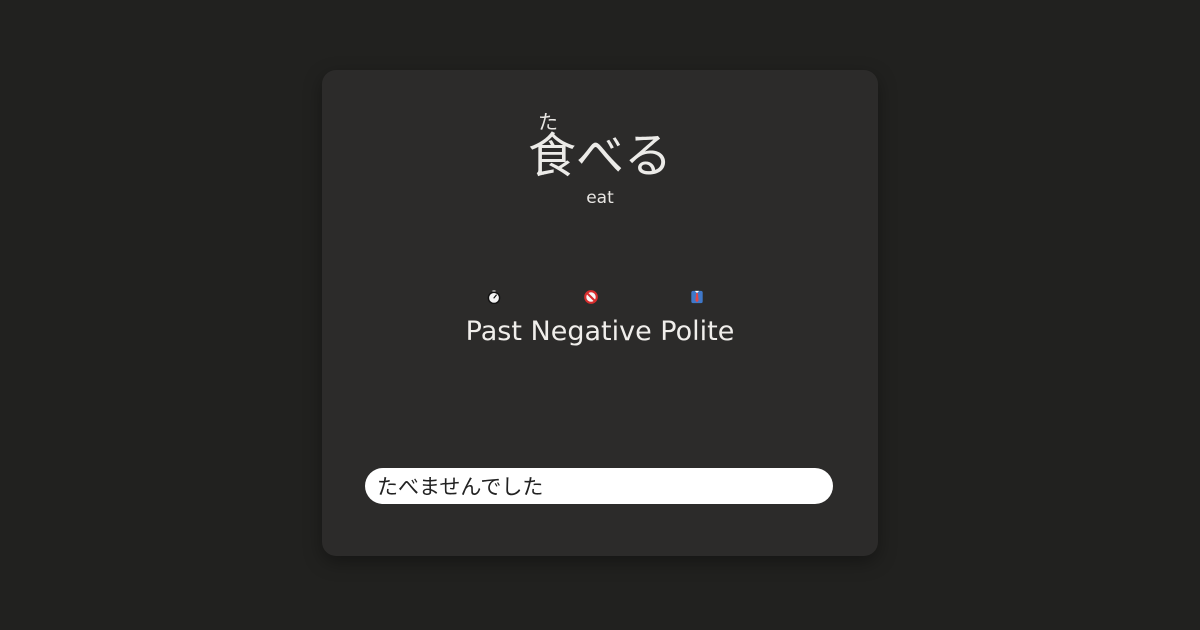  What do you see at coordinates (494, 297) in the screenshot?
I see `stopwatch-icon` at bounding box center [494, 297].